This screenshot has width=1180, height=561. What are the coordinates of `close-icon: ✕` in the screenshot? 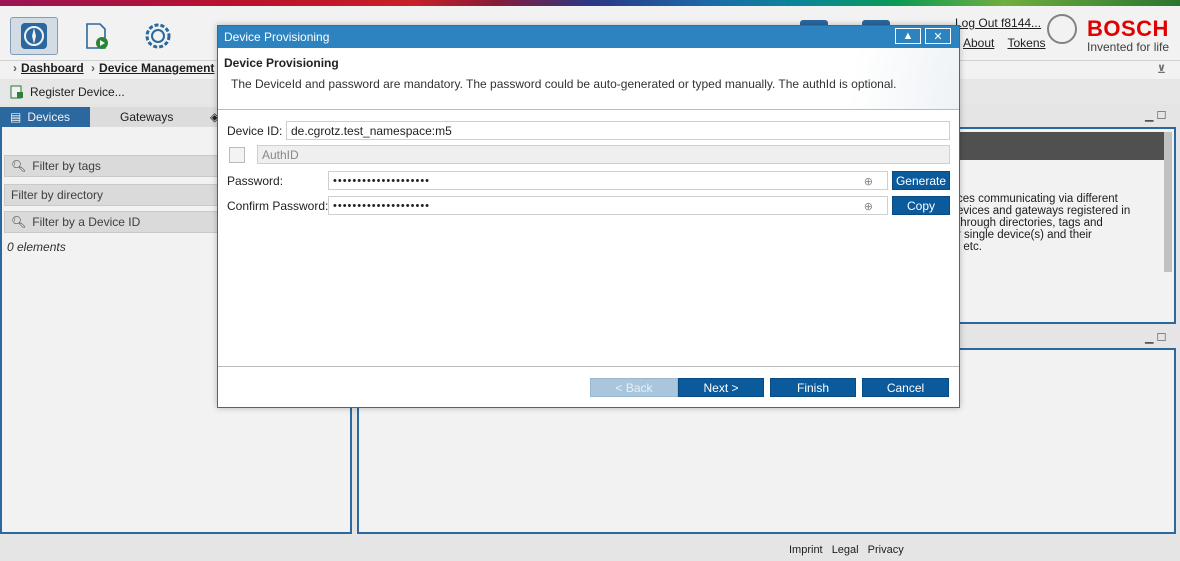 It's located at (938, 36).